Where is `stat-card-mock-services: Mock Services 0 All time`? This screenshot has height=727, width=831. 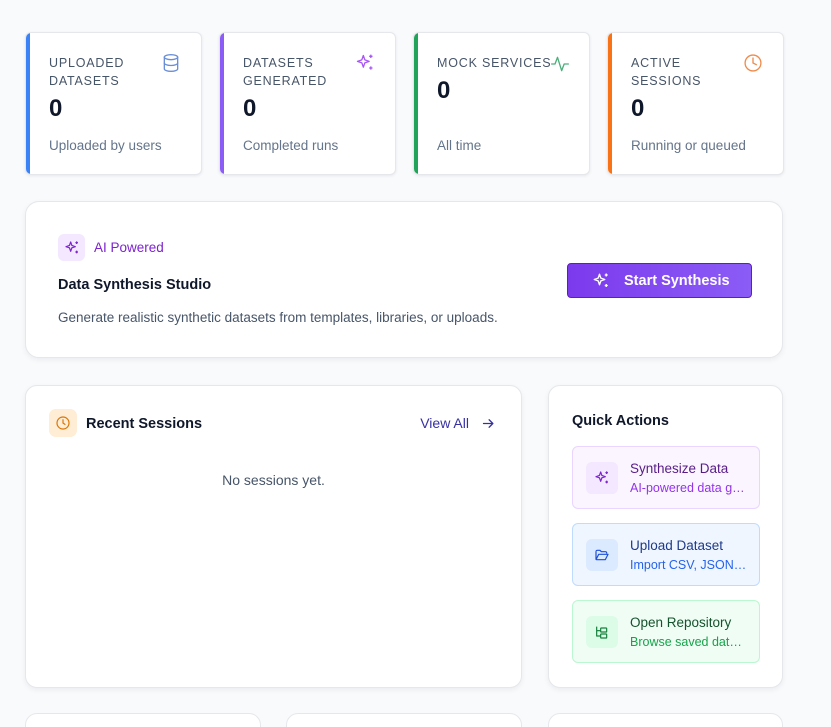
stat-card-mock-services: Mock Services 0 All time is located at coordinates (501, 103).